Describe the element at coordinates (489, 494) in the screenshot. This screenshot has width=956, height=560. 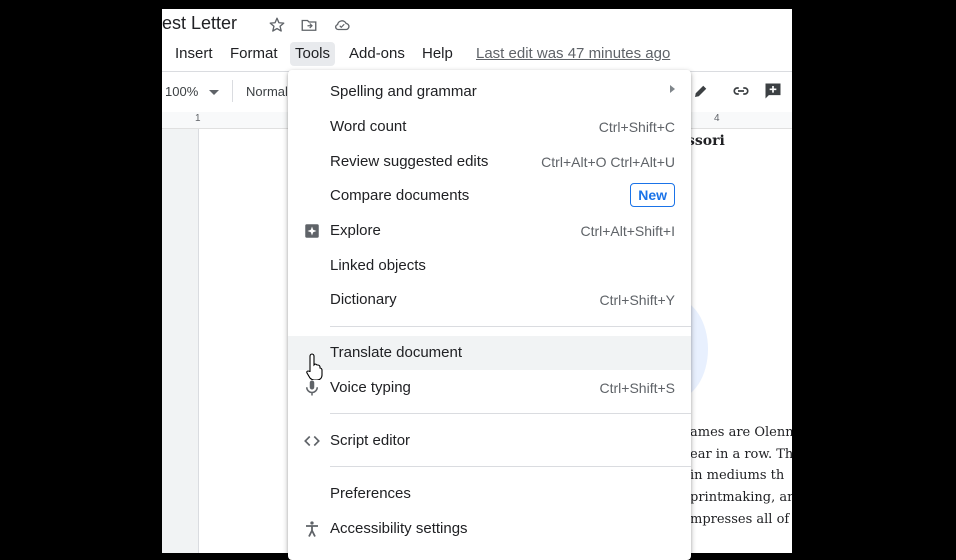
I see `menu-item-preferences: Preferences` at that location.